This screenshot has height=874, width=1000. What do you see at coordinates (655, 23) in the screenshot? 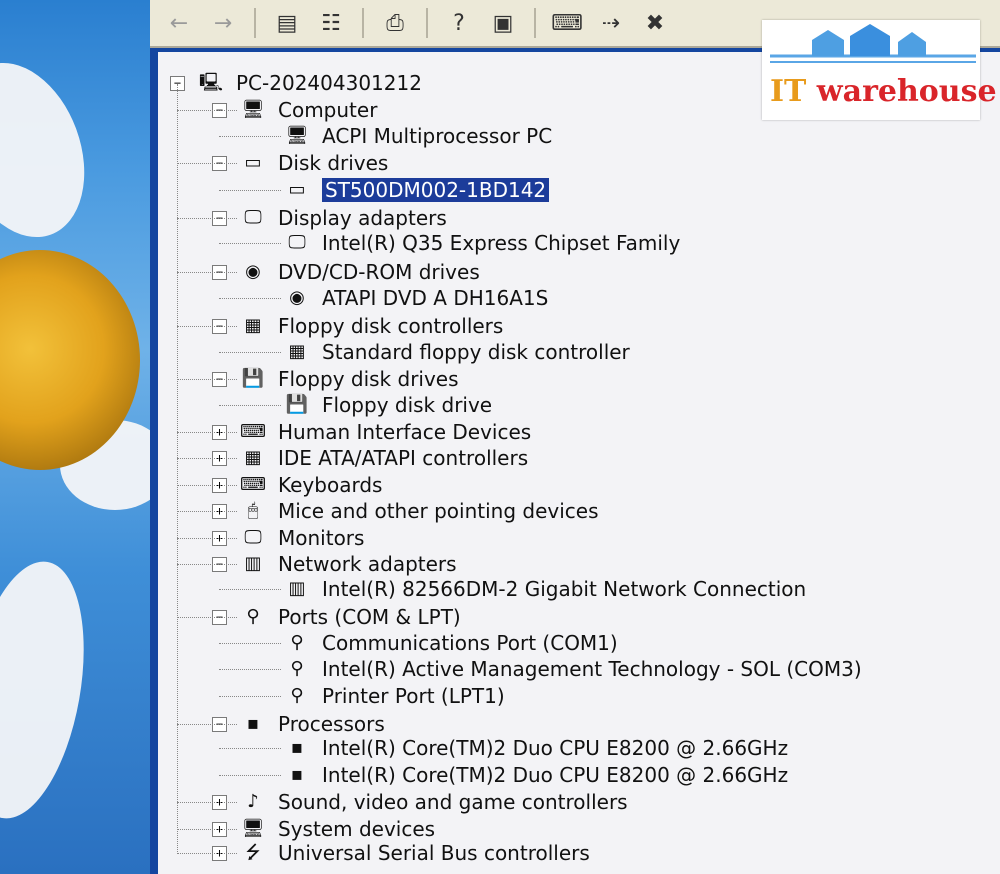
I see `uninstall-icon: ✖` at bounding box center [655, 23].